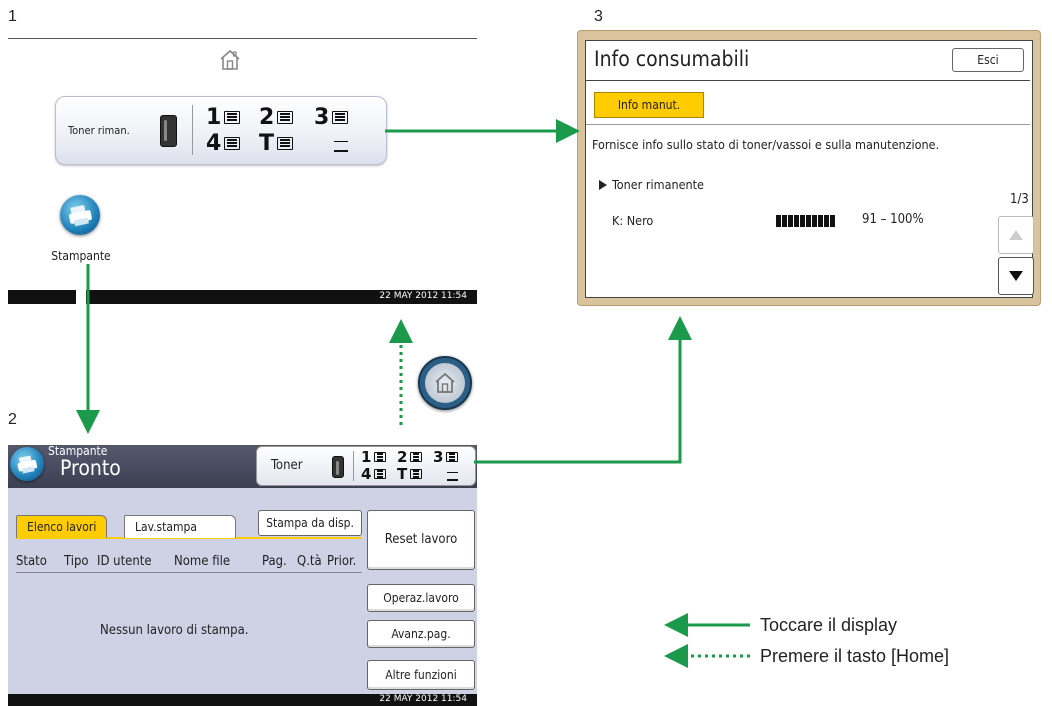 The height and width of the screenshot is (706, 1052). Describe the element at coordinates (855, 656) in the screenshot. I see `legend-press-home-key: Premere il tasto [Home]` at that location.